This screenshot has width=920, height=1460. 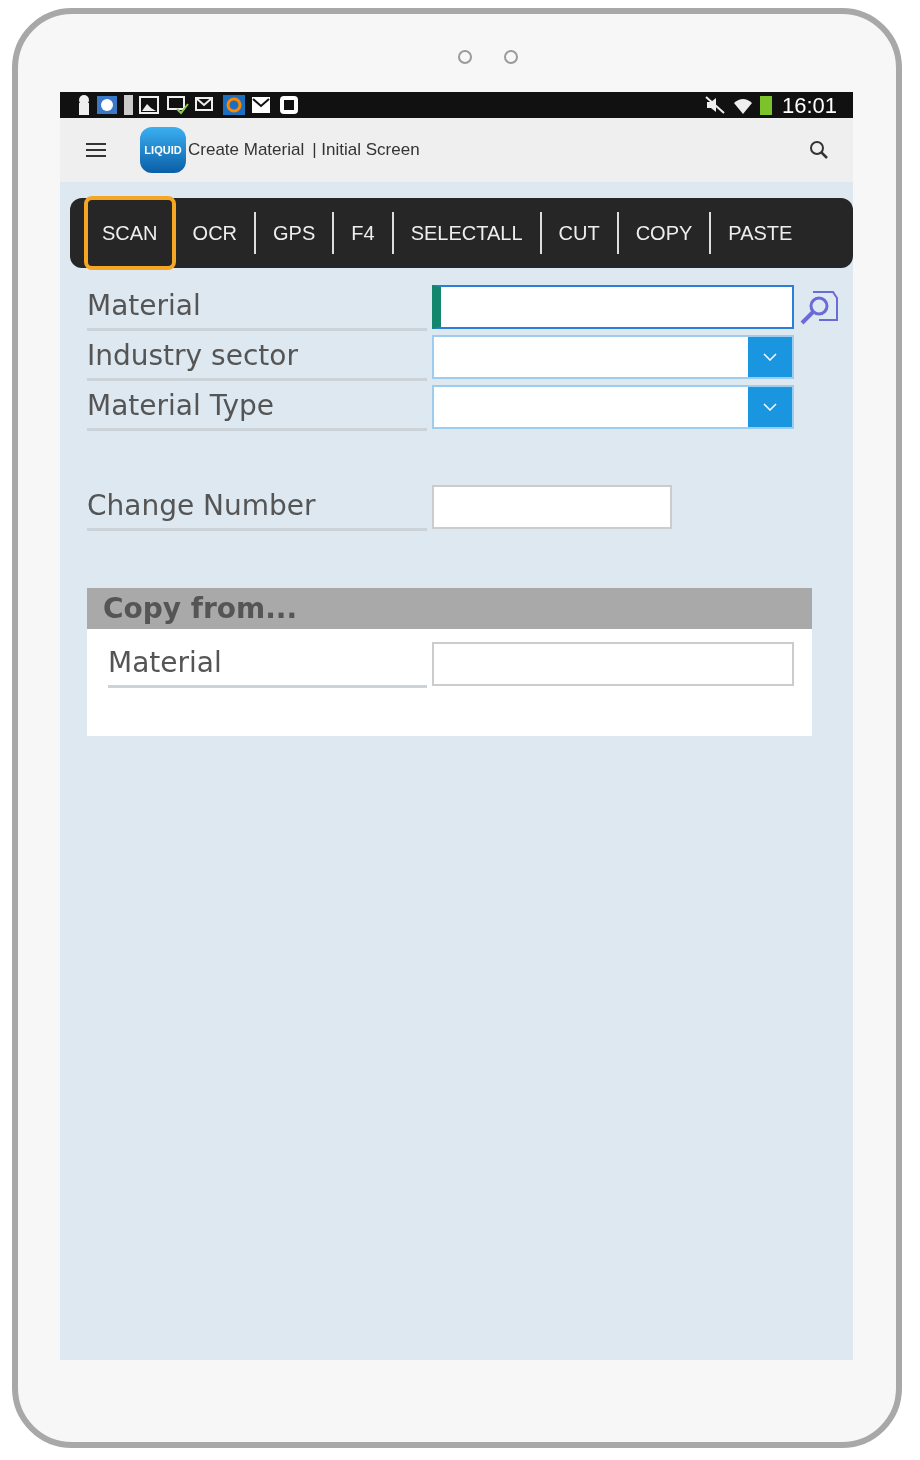 What do you see at coordinates (760, 233) in the screenshot?
I see `toolbar-button: PASTE` at bounding box center [760, 233].